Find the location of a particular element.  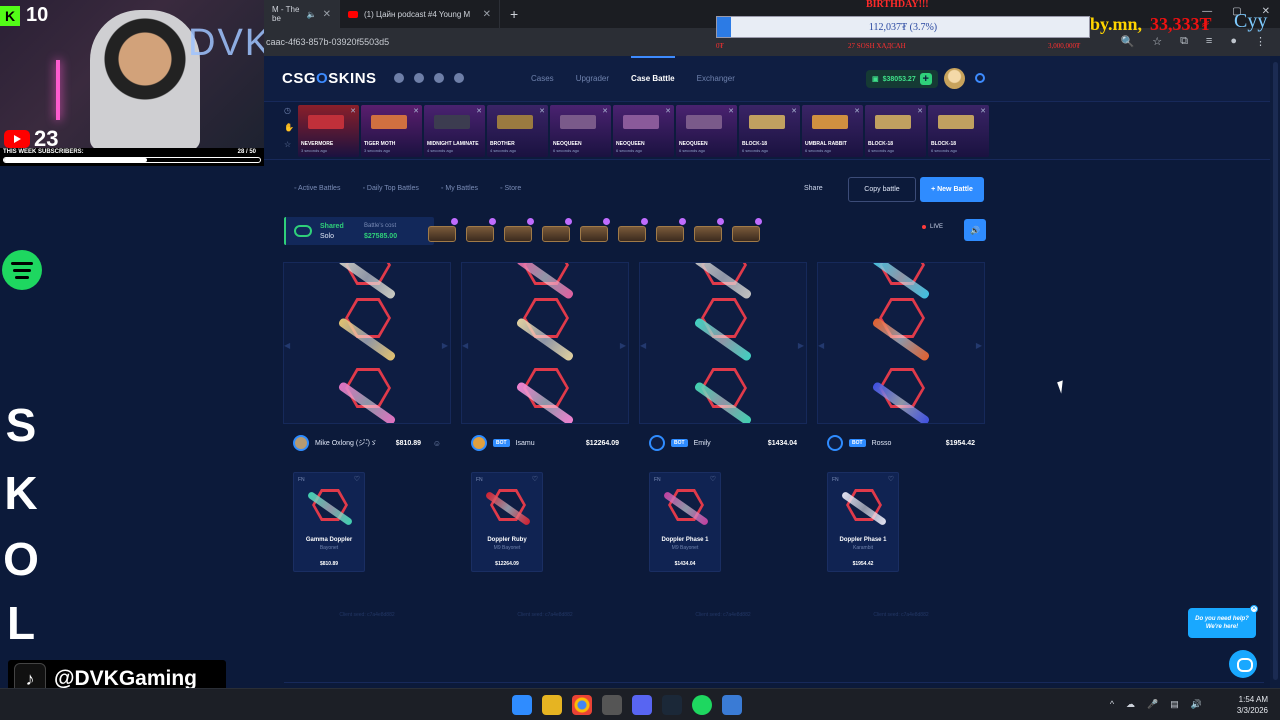

url-field: caac-4f63-857b-03920f5503d5 is located at coordinates (327, 42).